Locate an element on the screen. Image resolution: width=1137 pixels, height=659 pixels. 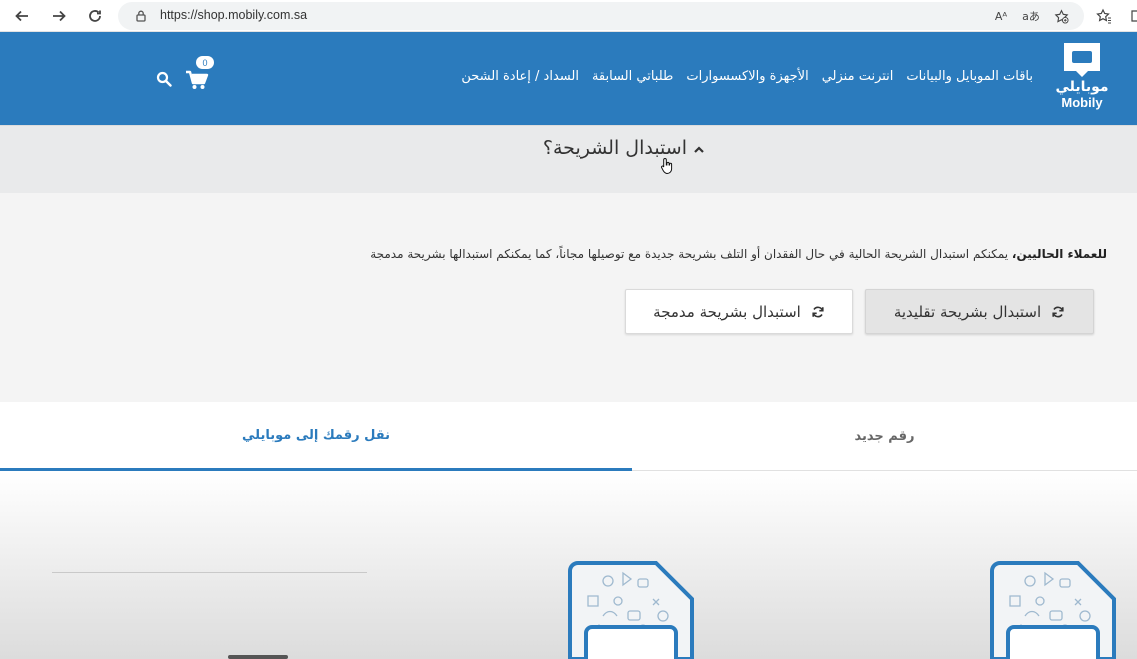
tab-port-number: نقل رقمك إلى موبايلي is located at coordinates (316, 436).